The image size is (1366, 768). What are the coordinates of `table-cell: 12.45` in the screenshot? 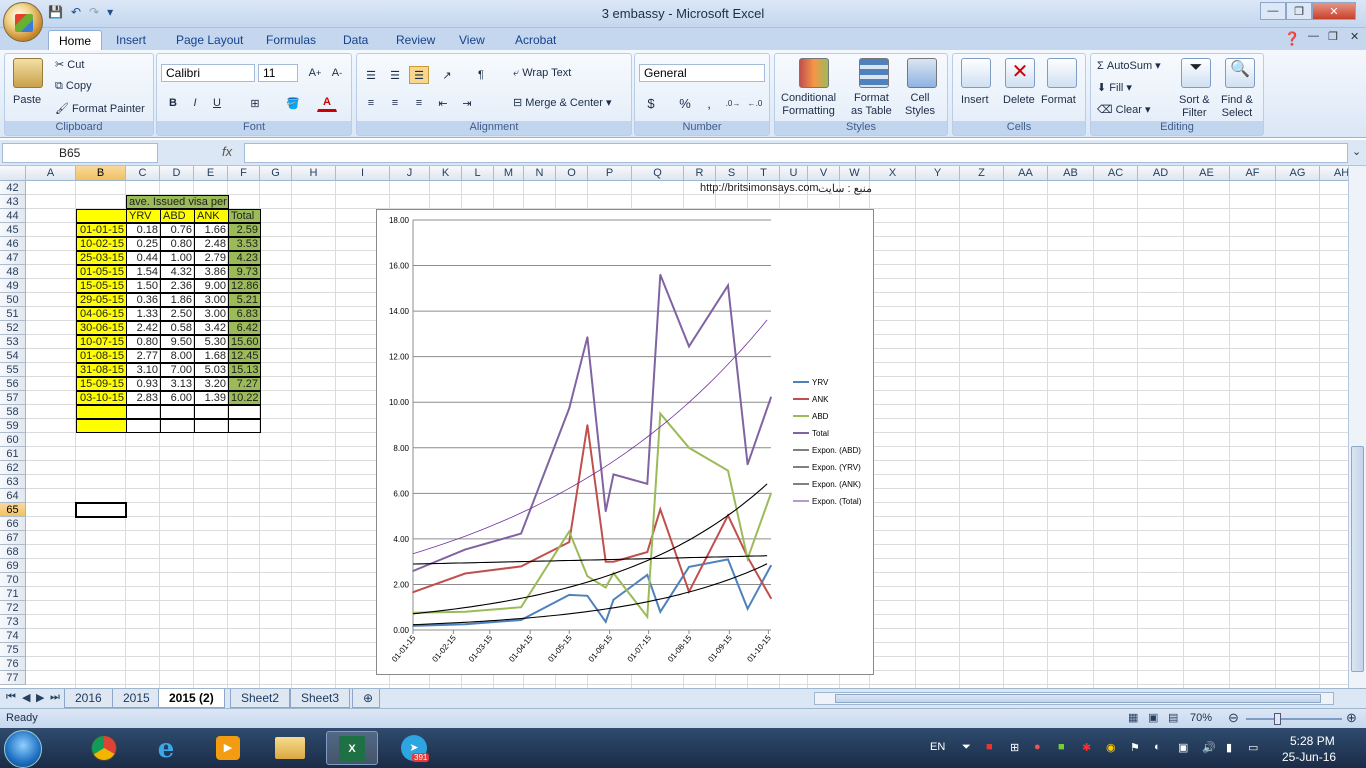 It's located at (244, 356).